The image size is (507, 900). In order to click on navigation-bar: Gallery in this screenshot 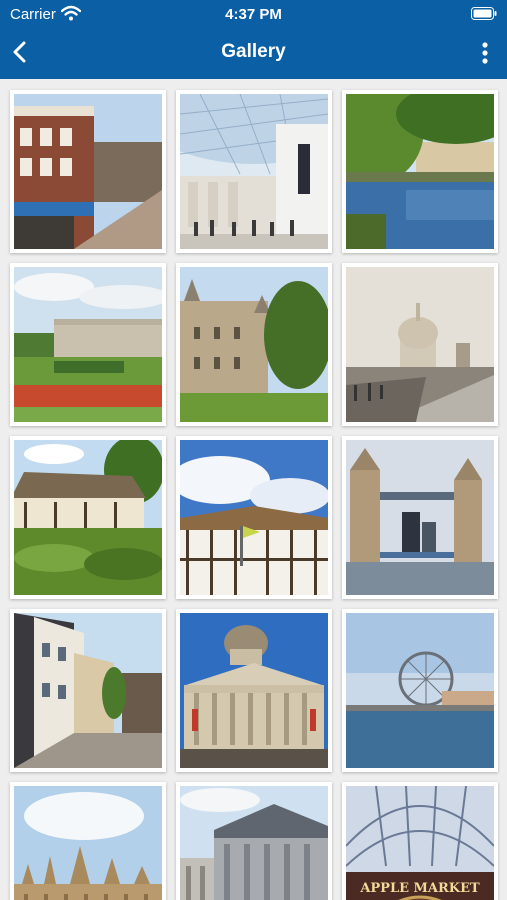, I will do `click(253, 53)`.